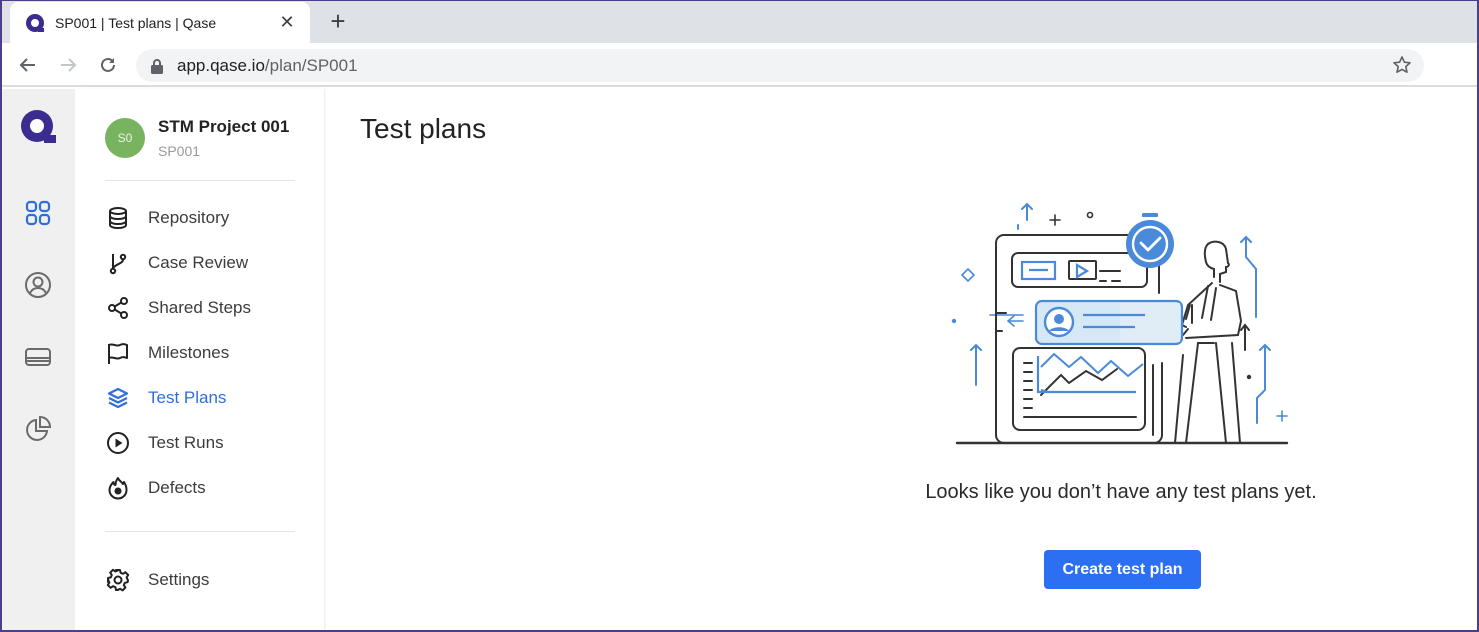 This screenshot has height=632, width=1479. Describe the element at coordinates (189, 352) in the screenshot. I see `sidebar-item-label: Milestones` at that location.